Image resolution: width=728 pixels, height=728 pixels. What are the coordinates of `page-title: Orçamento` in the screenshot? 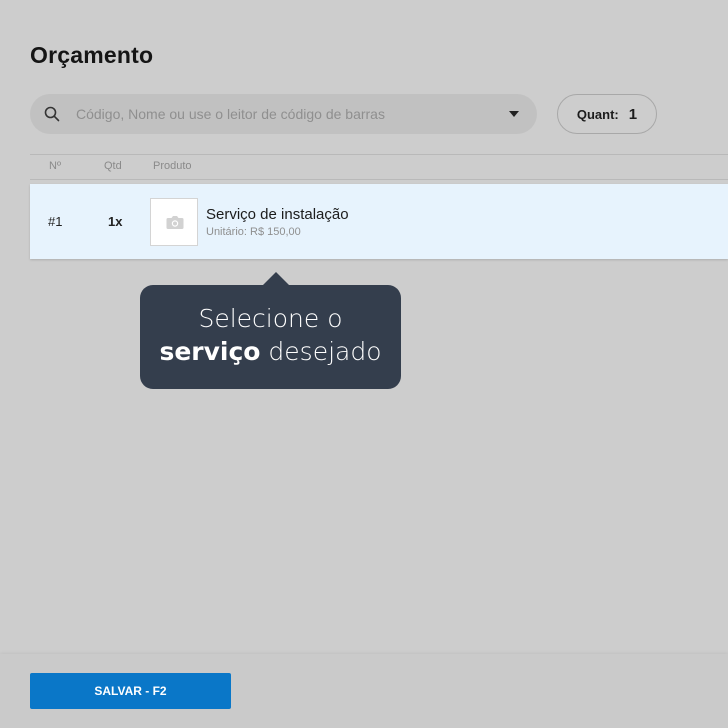 It's located at (92, 55).